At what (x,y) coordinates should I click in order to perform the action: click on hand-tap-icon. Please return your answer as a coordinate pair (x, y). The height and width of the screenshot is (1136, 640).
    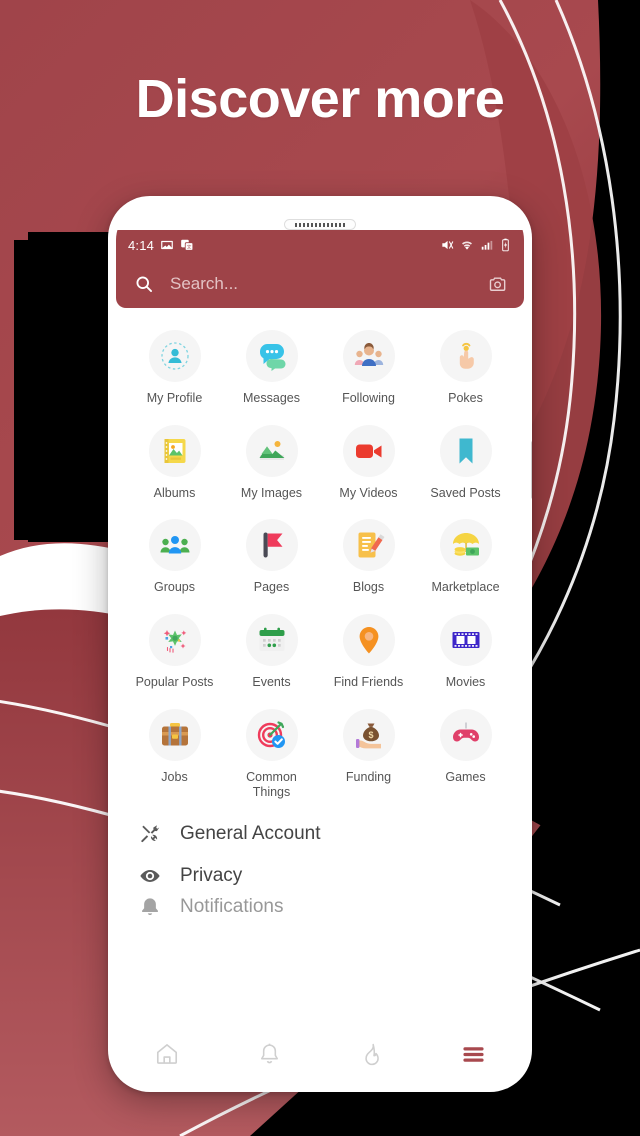
    Looking at the image, I should click on (466, 356).